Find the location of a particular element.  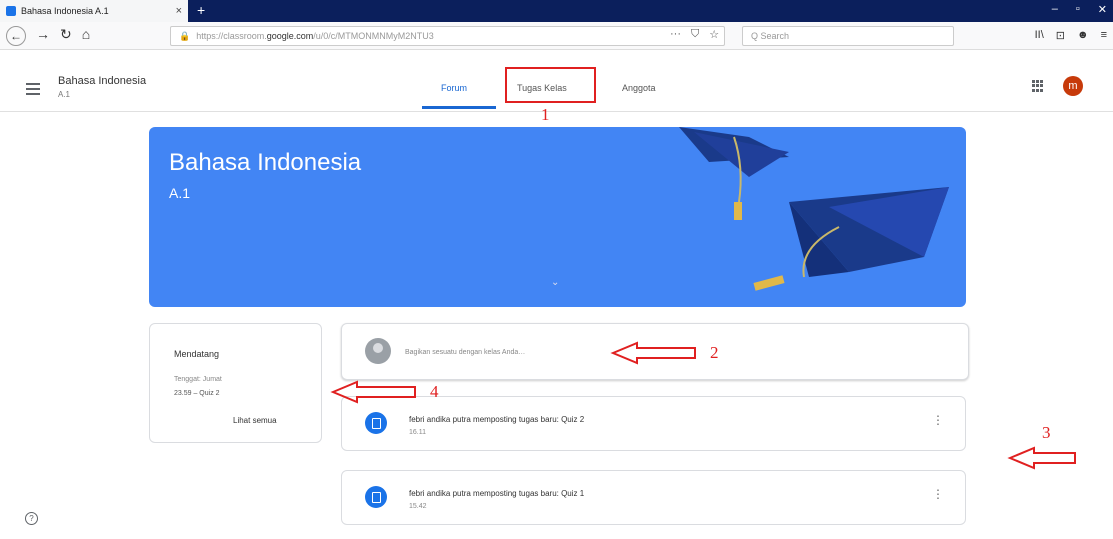

annotation-label-4: 4 is located at coordinates (434, 391).